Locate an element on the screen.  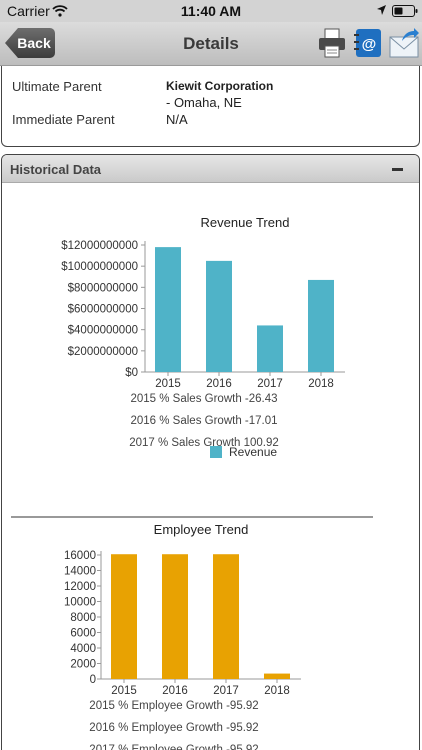
collapse-icon is located at coordinates (397, 169).